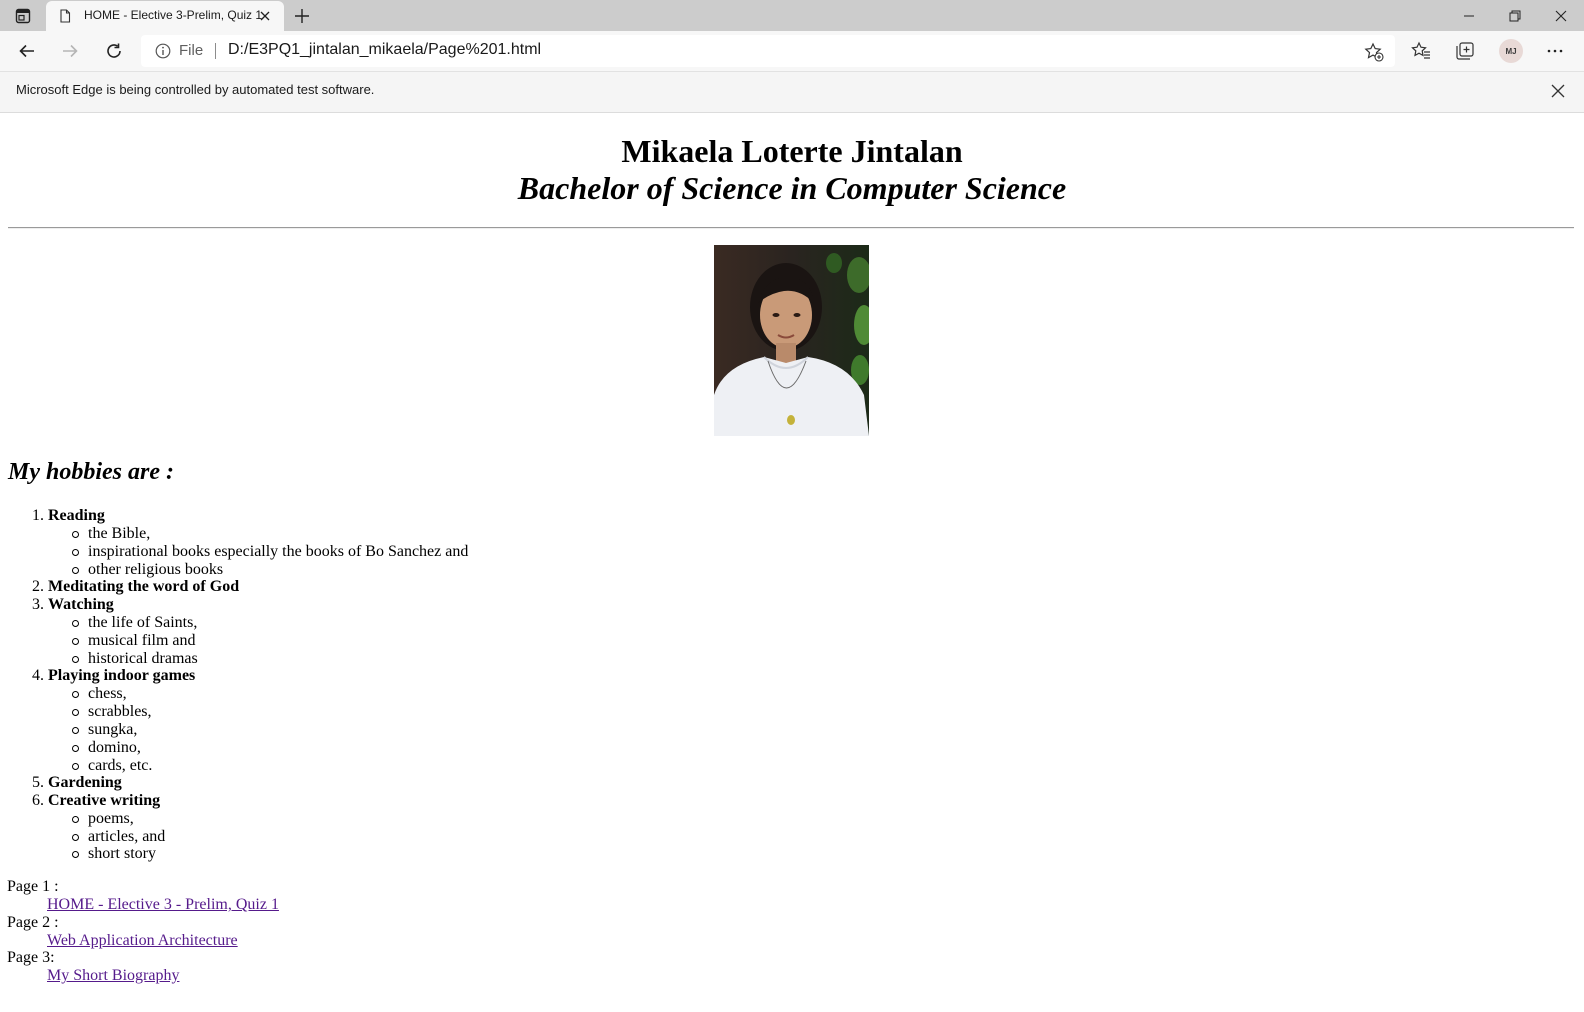  Describe the element at coordinates (1558, 91) in the screenshot. I see `infobar-close-icon` at that location.